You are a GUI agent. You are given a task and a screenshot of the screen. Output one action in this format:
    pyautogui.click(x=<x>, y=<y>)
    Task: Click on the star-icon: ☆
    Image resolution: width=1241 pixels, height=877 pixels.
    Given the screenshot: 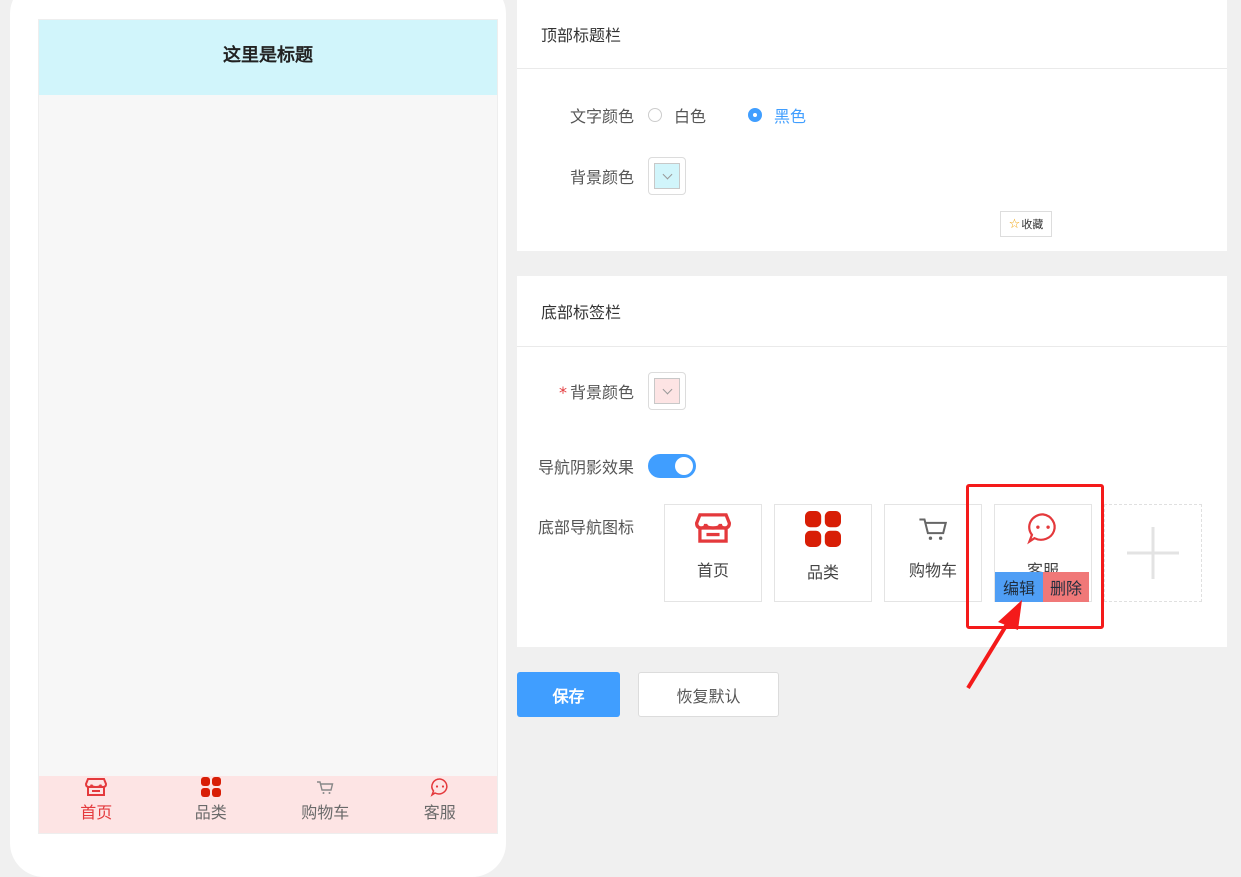 What is the action you would take?
    pyautogui.click(x=1014, y=224)
    